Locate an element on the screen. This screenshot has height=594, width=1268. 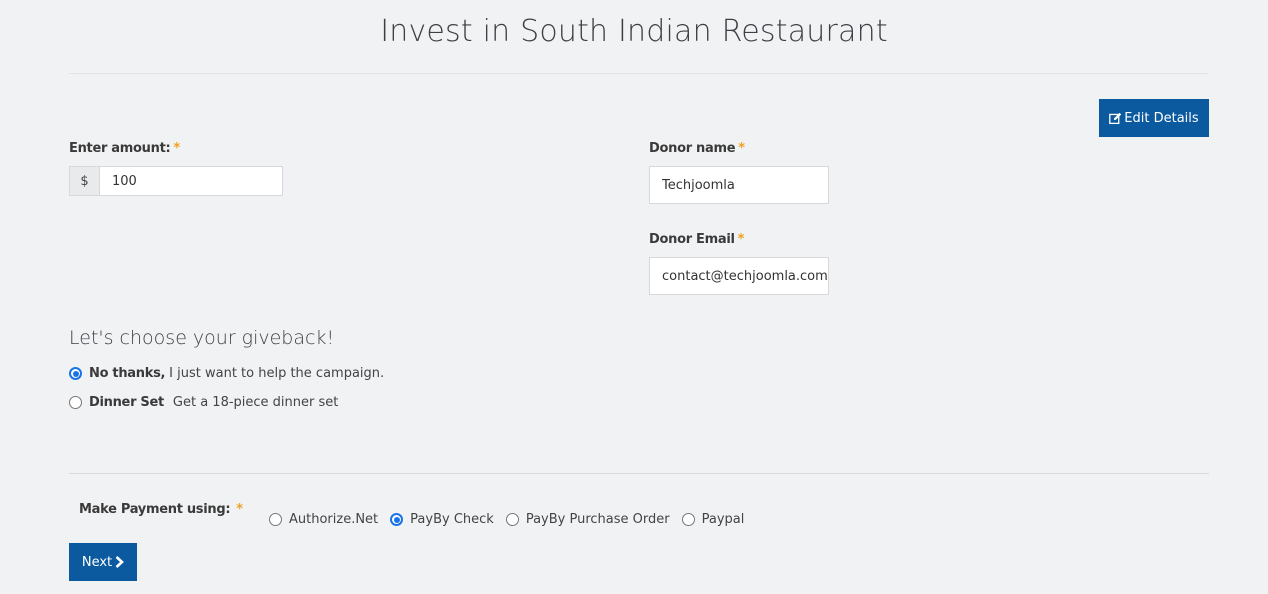
giveback-heading: Let's choose your giveback! is located at coordinates (202, 338).